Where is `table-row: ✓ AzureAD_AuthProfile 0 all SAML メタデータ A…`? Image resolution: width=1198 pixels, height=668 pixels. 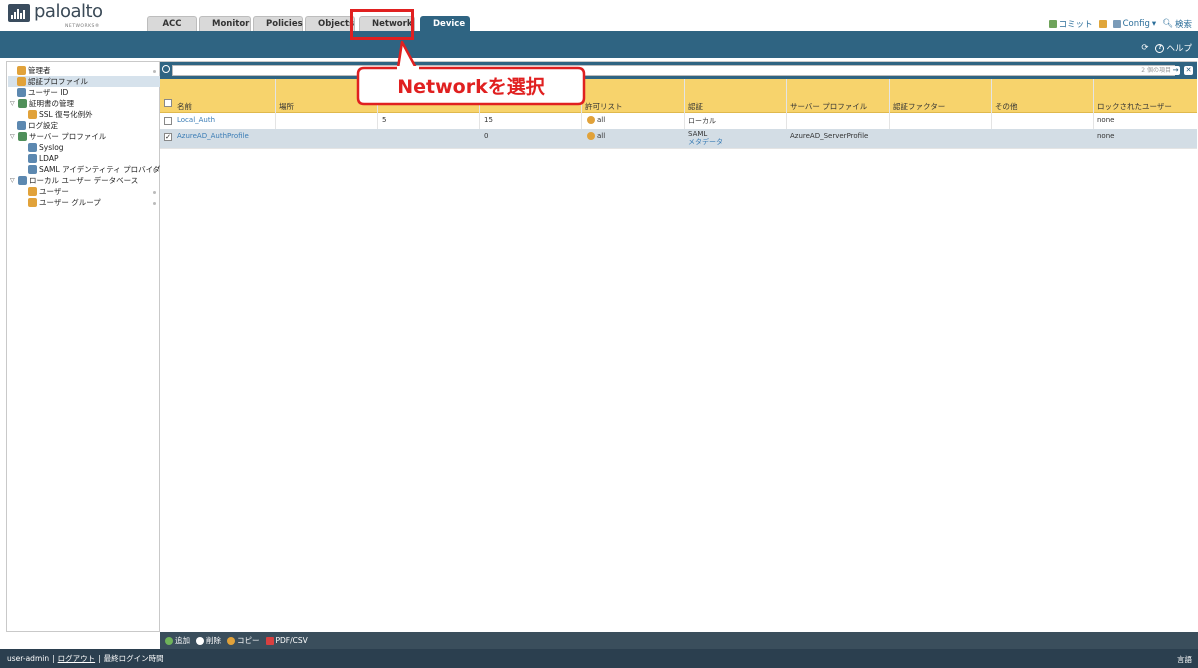 table-row: ✓ AzureAD_AuthProfile 0 all SAML メタデータ A… is located at coordinates (678, 139).